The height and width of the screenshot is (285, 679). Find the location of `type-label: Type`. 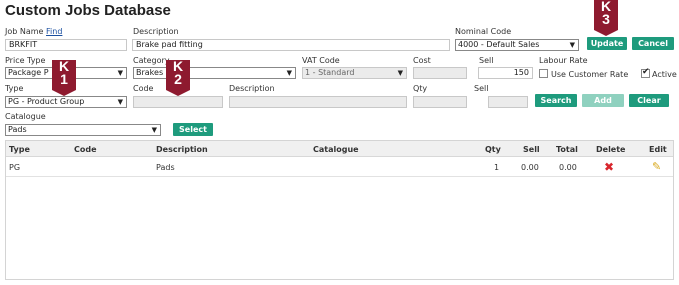

type-label: Type is located at coordinates (14, 88).